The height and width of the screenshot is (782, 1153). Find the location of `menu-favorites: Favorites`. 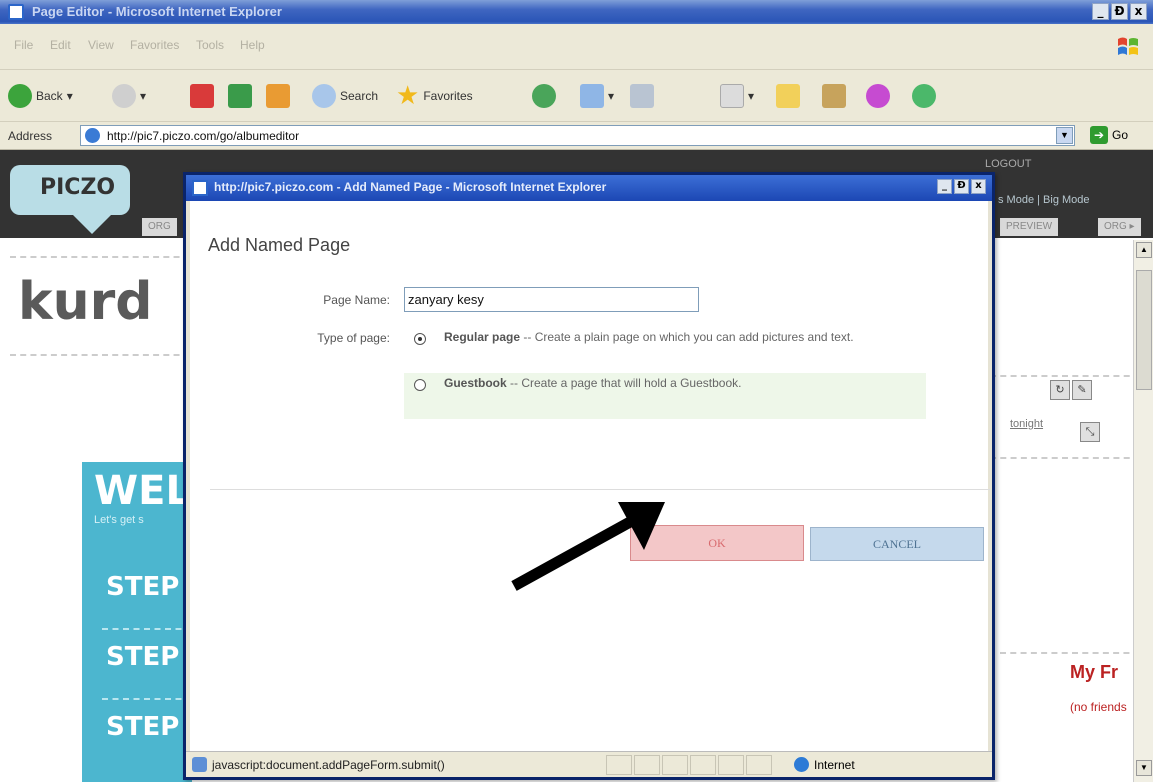

menu-favorites: Favorites is located at coordinates (154, 45).